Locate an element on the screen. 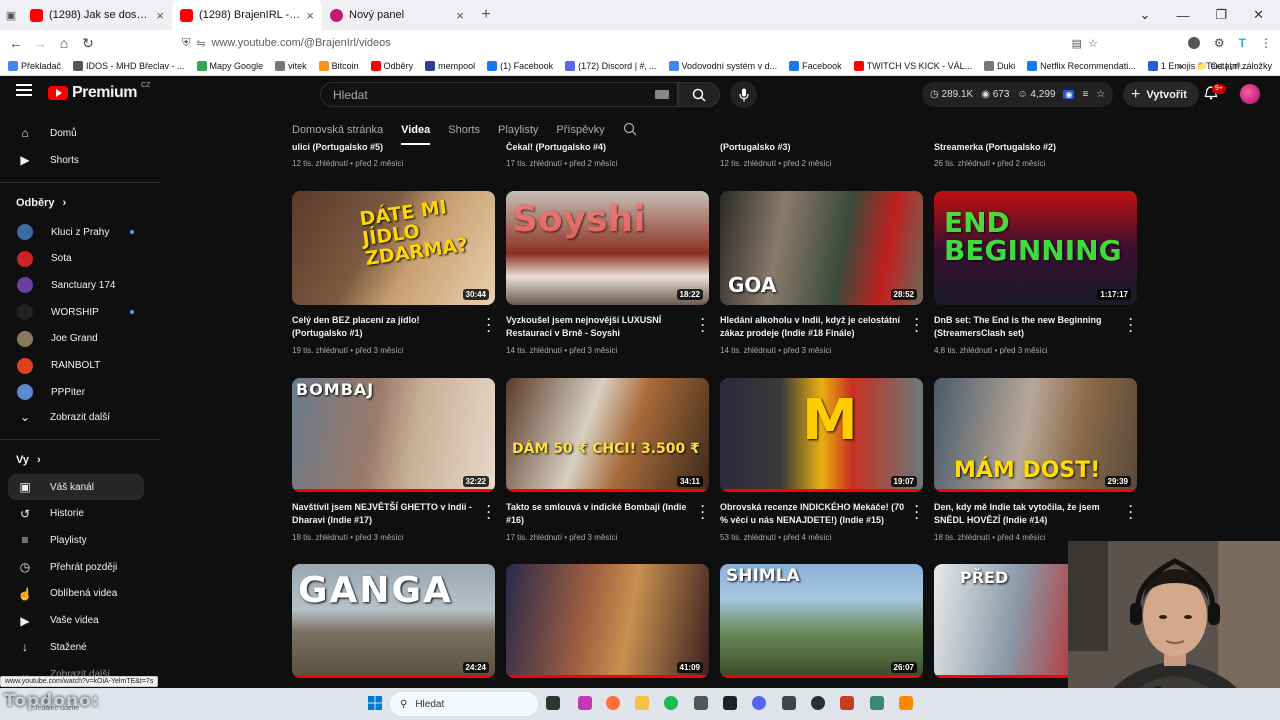  bookmark-item: Mapy Google is located at coordinates (229, 65).